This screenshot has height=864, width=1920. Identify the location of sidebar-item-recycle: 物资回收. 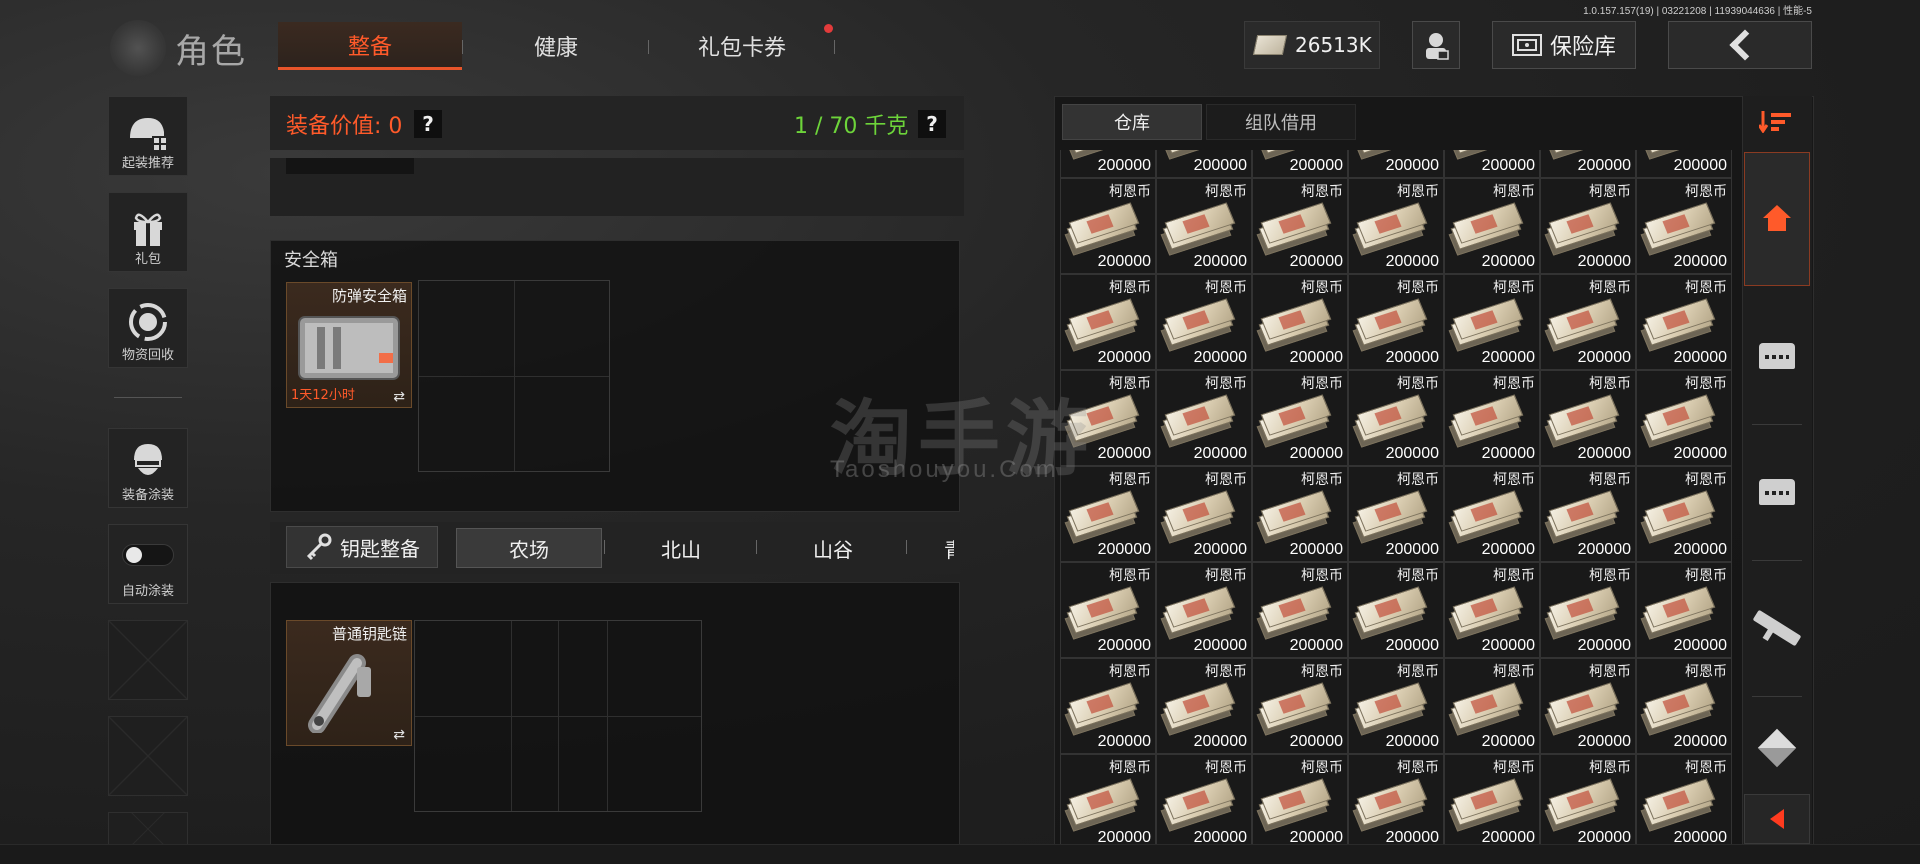
(148, 328).